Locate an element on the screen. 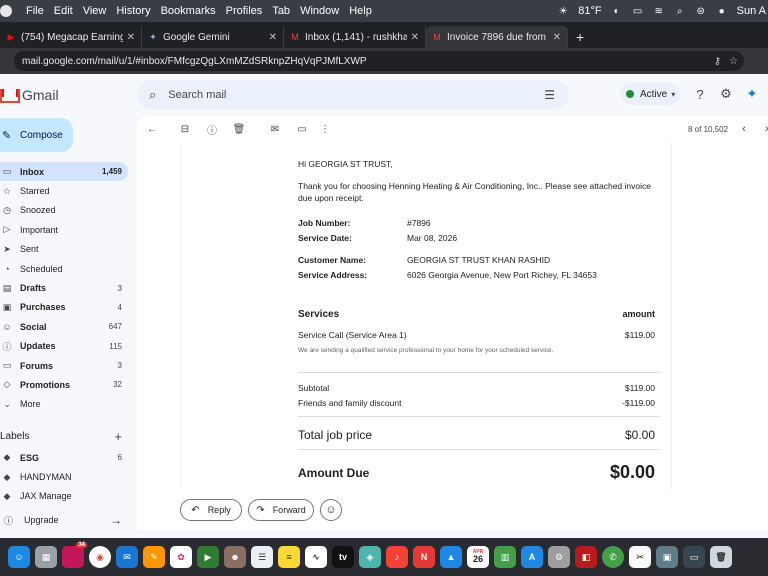 Image resolution: width=768 pixels, height=576 pixels. news-icon: N is located at coordinates (424, 557).